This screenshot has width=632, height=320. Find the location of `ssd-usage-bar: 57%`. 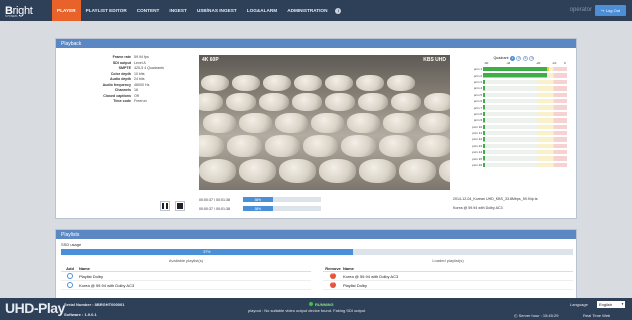

ssd-usage-bar: 57% is located at coordinates (317, 252).